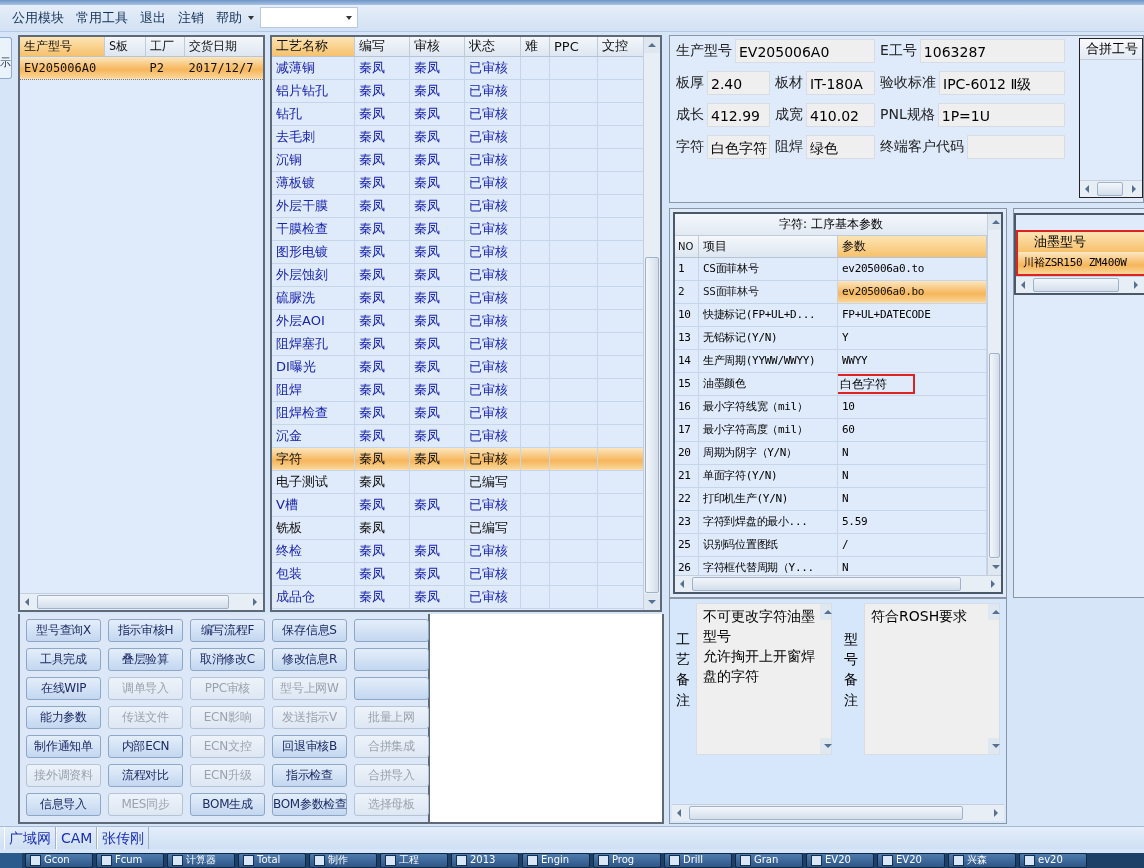  What do you see at coordinates (831, 430) in the screenshot?
I see `param-row: 17 最小字符高度（mil） 60` at bounding box center [831, 430].